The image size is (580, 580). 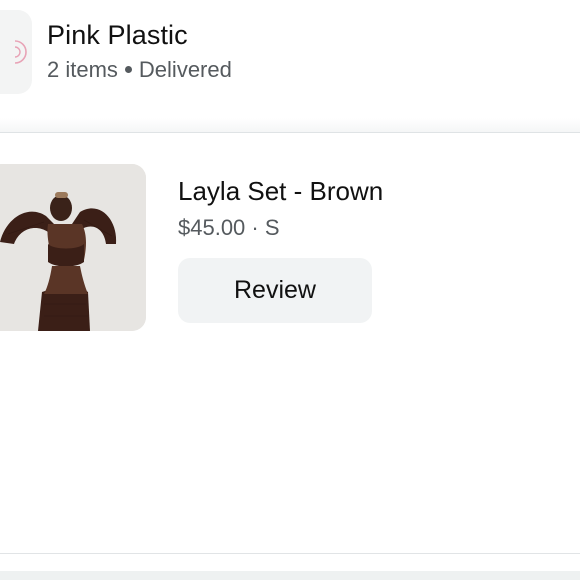 I want to click on product-photo-icon, so click(x=73, y=247).